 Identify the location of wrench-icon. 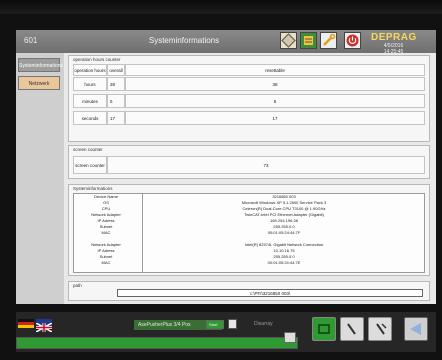
(329, 39).